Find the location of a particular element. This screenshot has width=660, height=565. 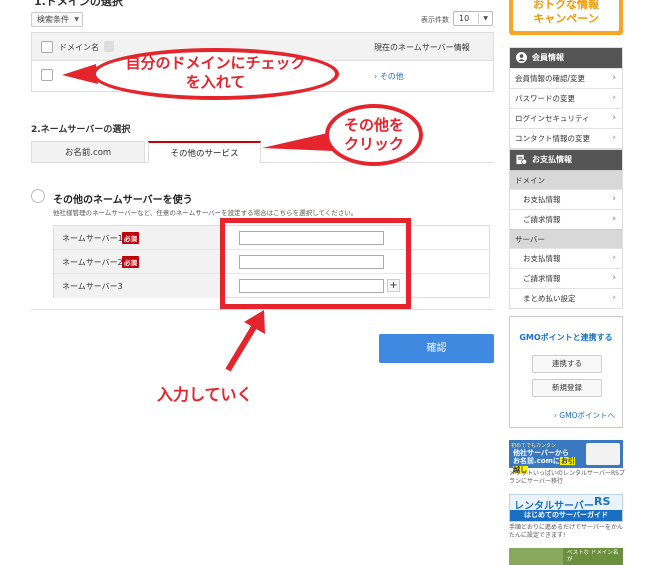

banner-main-pre: 他社サーバーから is located at coordinates (541, 453).